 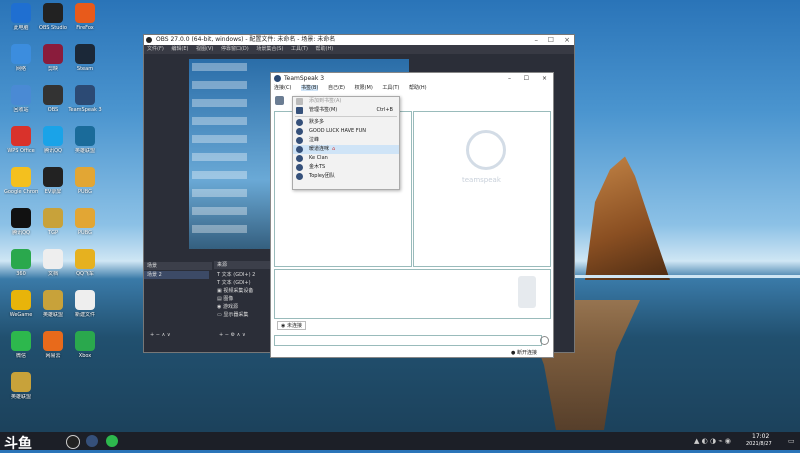 I want to click on desktop-icon: OBS Studio, so click(x=53, y=17).